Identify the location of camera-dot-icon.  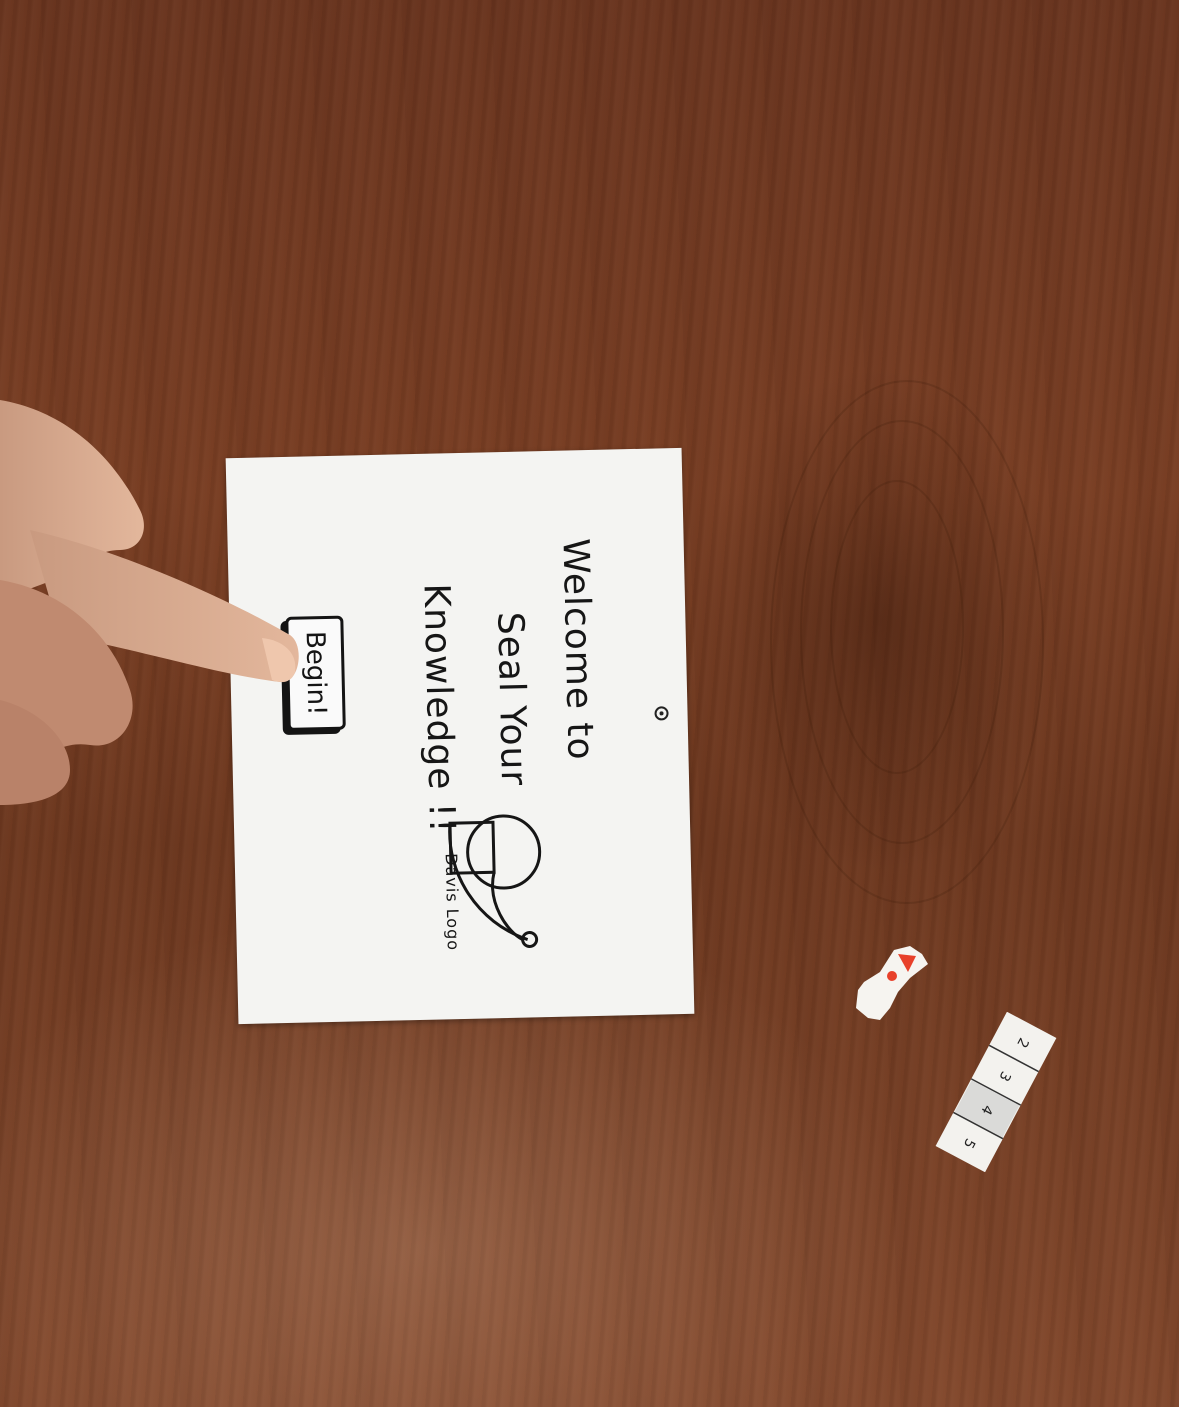
(661, 713).